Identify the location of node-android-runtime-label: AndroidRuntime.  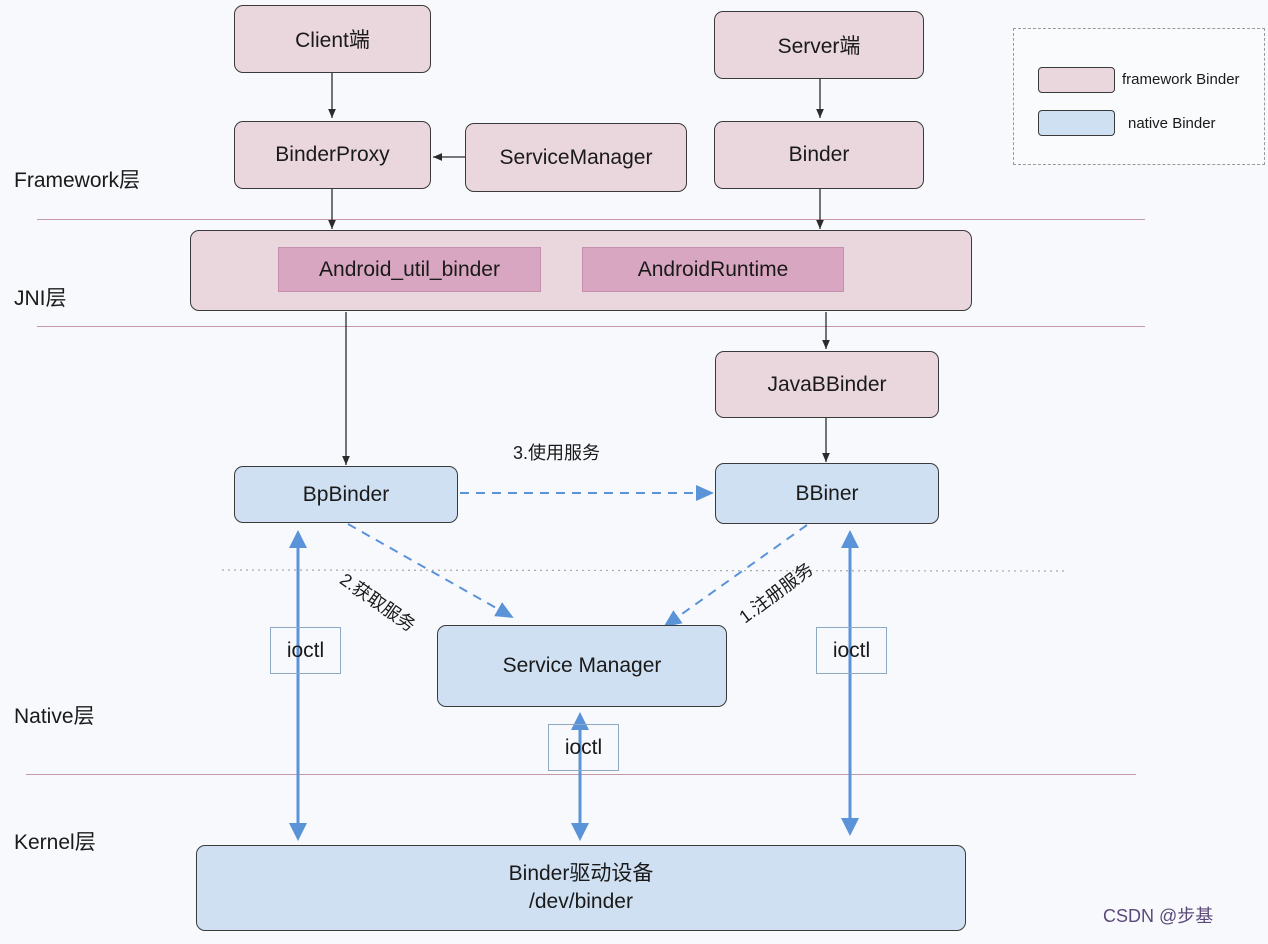
(713, 269).